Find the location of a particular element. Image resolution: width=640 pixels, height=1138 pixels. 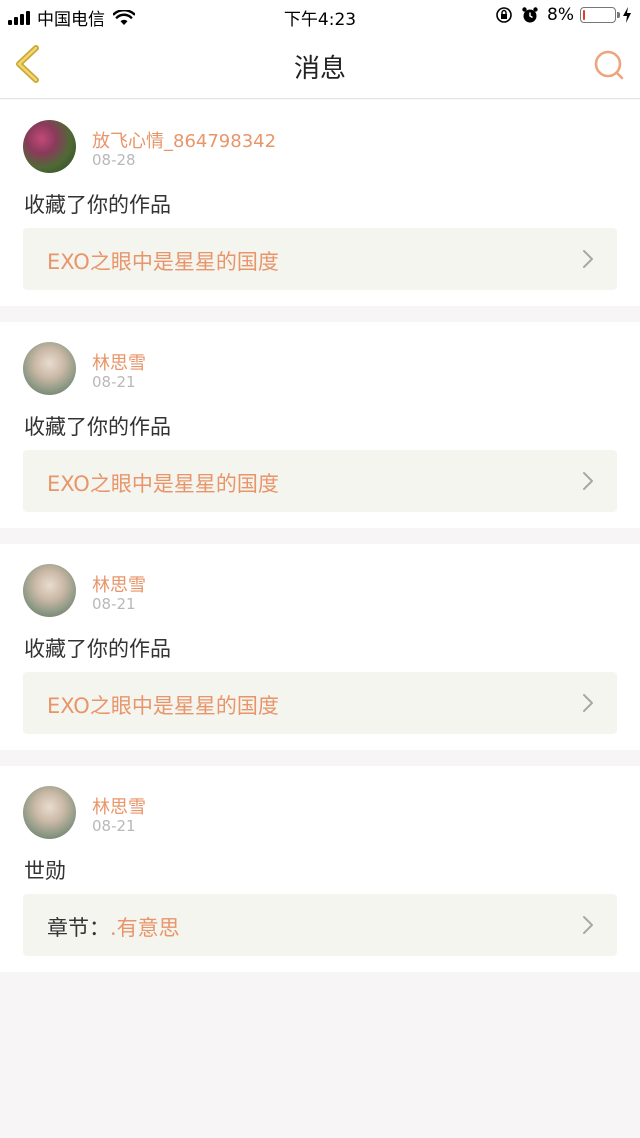

battery-icon is located at coordinates (600, 15).